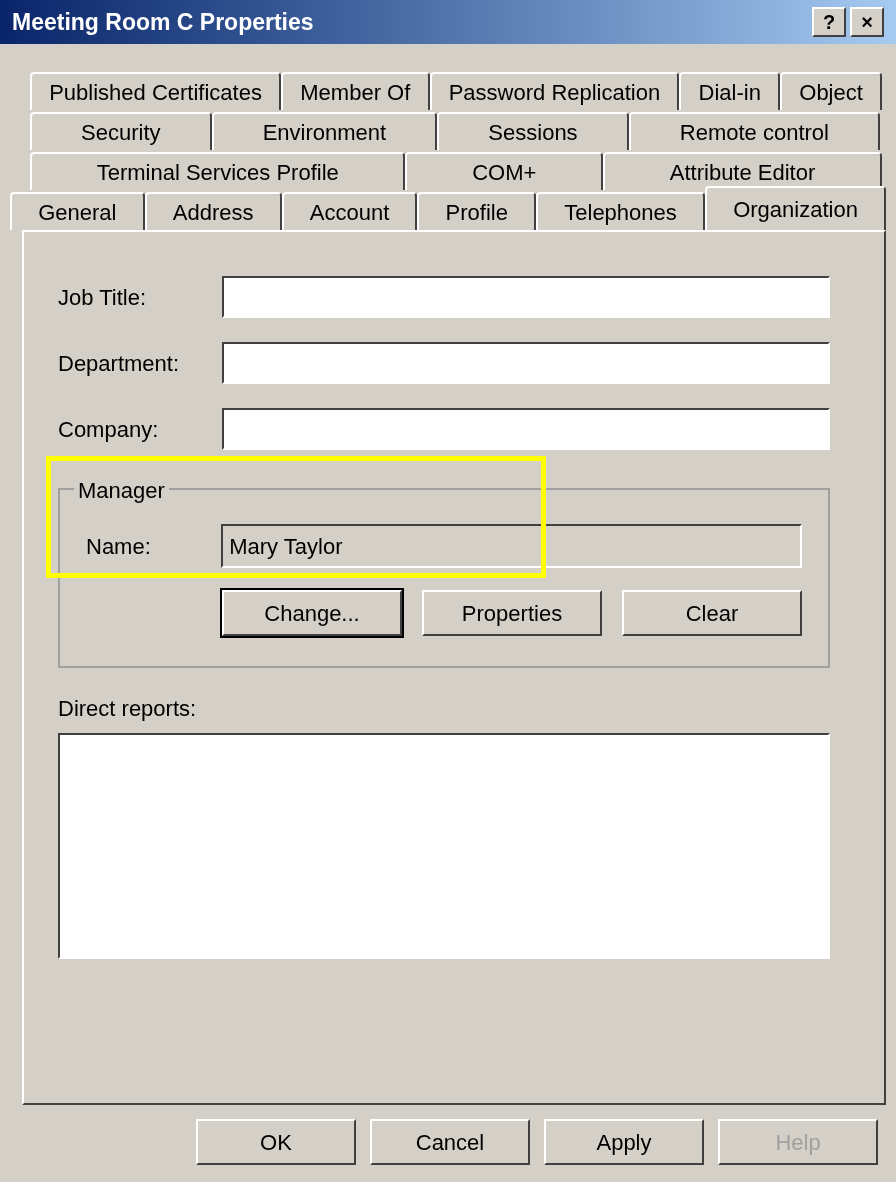  What do you see at coordinates (450, 1142) in the screenshot?
I see `dialog-button: Cancel` at bounding box center [450, 1142].